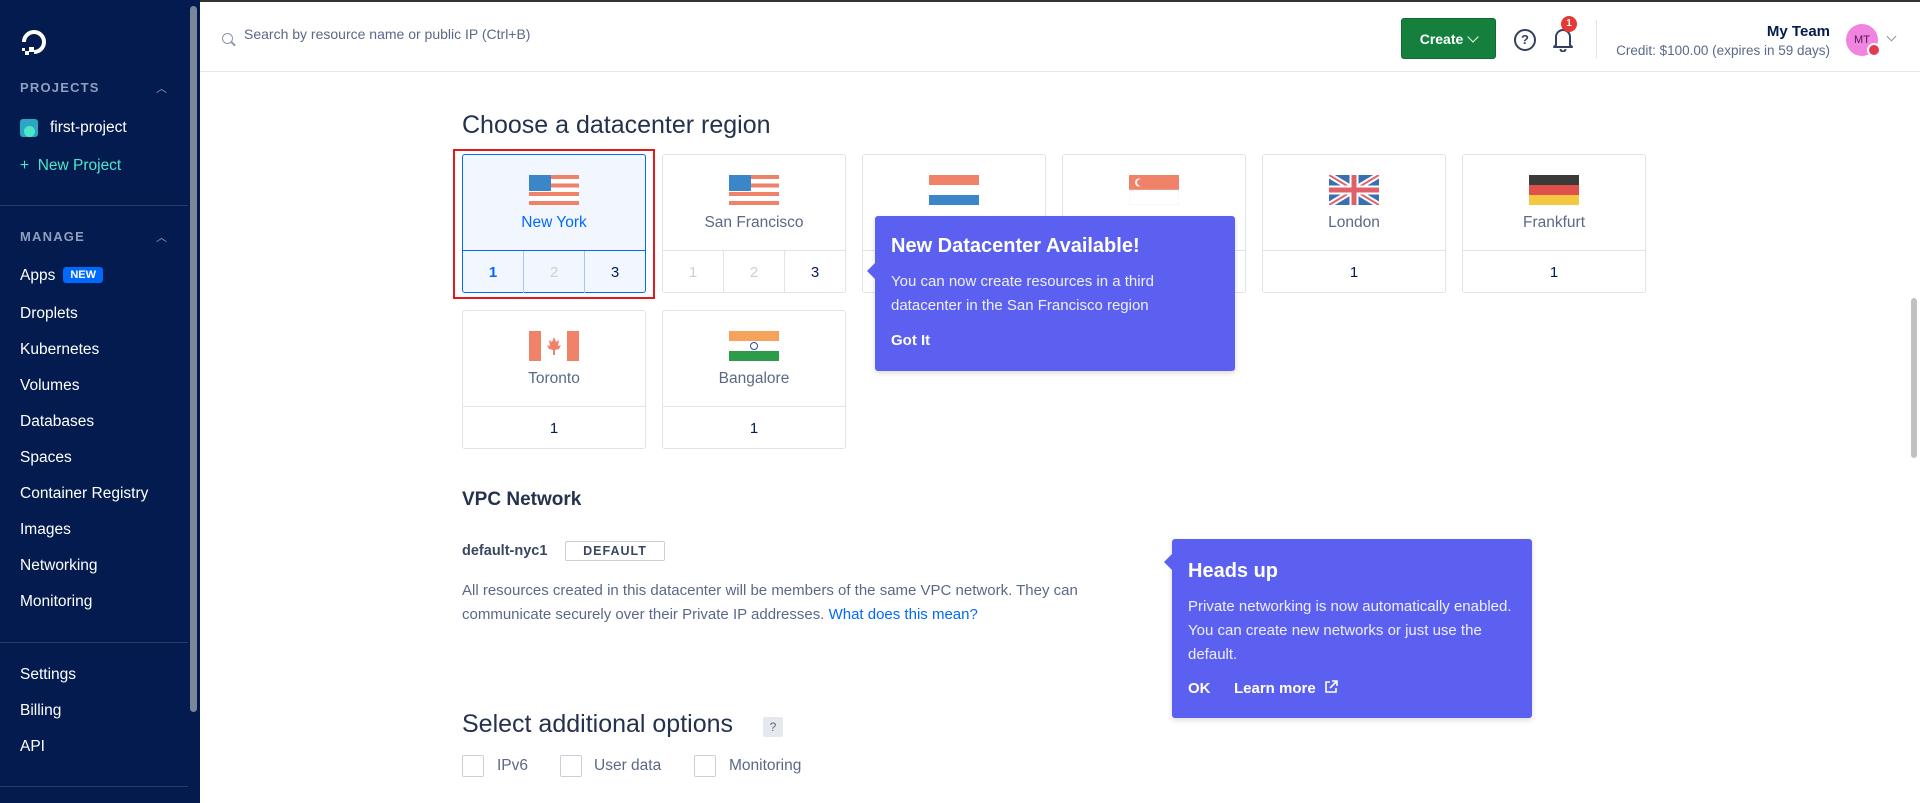  Describe the element at coordinates (32, 747) in the screenshot. I see `sidebar-item-api: API` at that location.